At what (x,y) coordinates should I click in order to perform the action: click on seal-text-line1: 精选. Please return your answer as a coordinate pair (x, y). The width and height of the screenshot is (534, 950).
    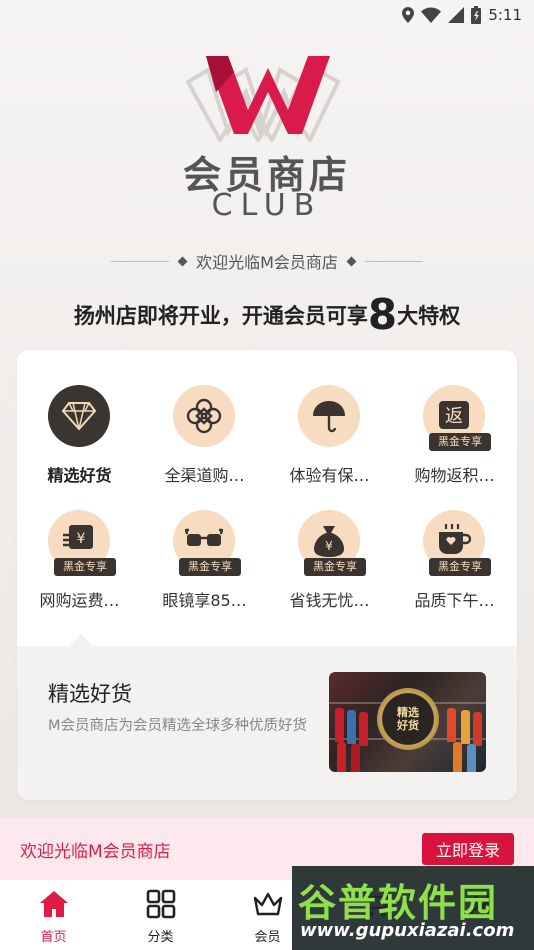
    Looking at the image, I should click on (408, 712).